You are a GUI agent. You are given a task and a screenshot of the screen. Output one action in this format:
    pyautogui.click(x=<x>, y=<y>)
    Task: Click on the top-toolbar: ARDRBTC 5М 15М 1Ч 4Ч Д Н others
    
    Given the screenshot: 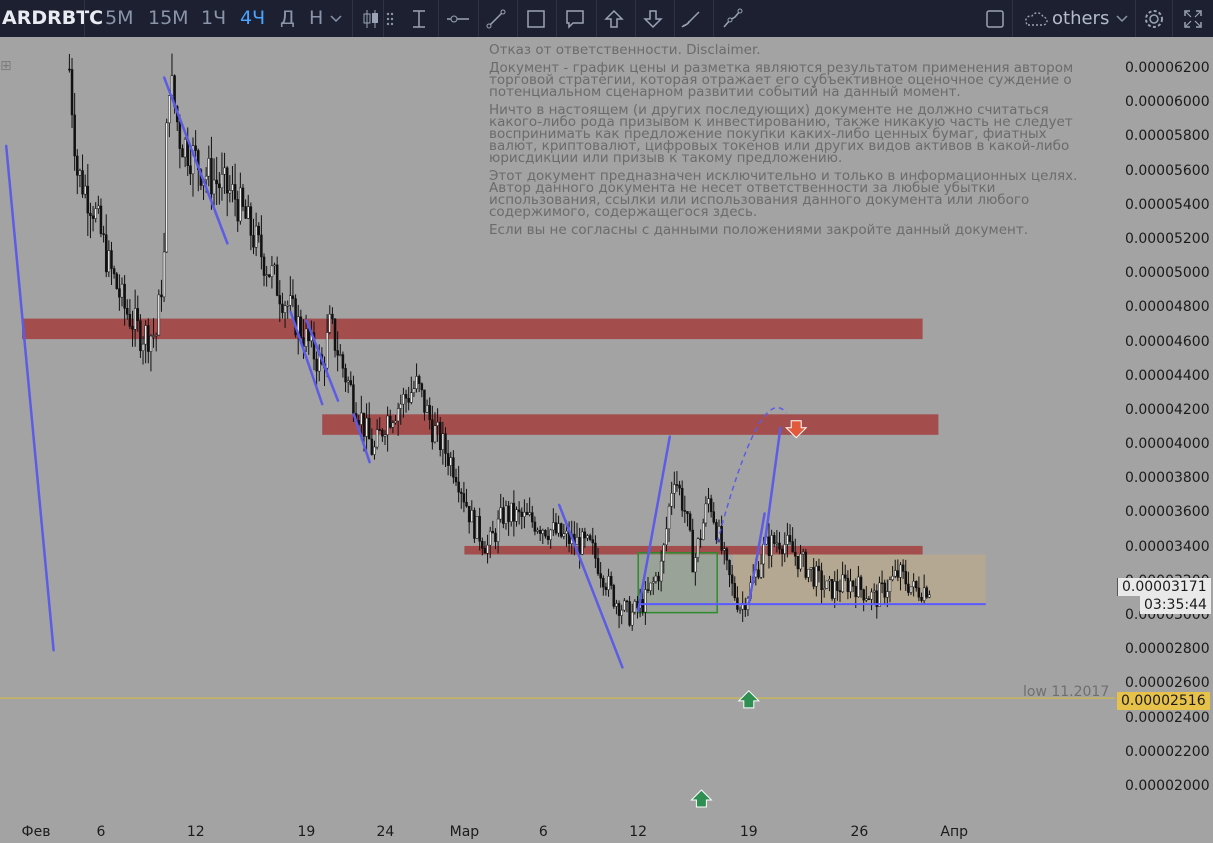 What is the action you would take?
    pyautogui.click(x=606, y=18)
    